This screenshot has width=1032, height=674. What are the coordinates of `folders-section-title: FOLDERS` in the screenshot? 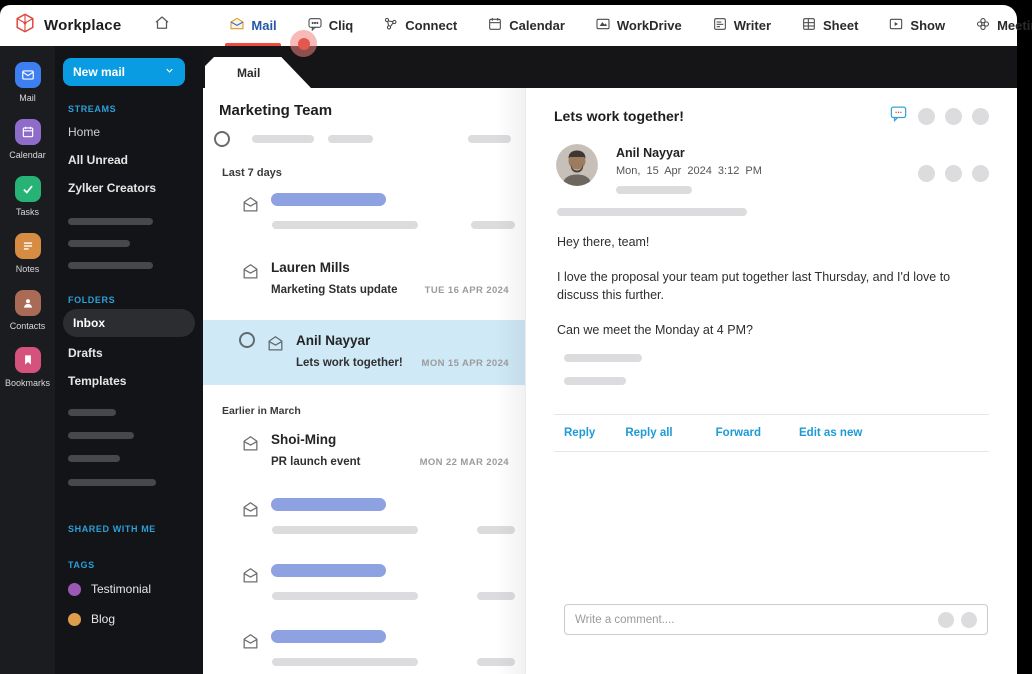 It's located at (92, 300).